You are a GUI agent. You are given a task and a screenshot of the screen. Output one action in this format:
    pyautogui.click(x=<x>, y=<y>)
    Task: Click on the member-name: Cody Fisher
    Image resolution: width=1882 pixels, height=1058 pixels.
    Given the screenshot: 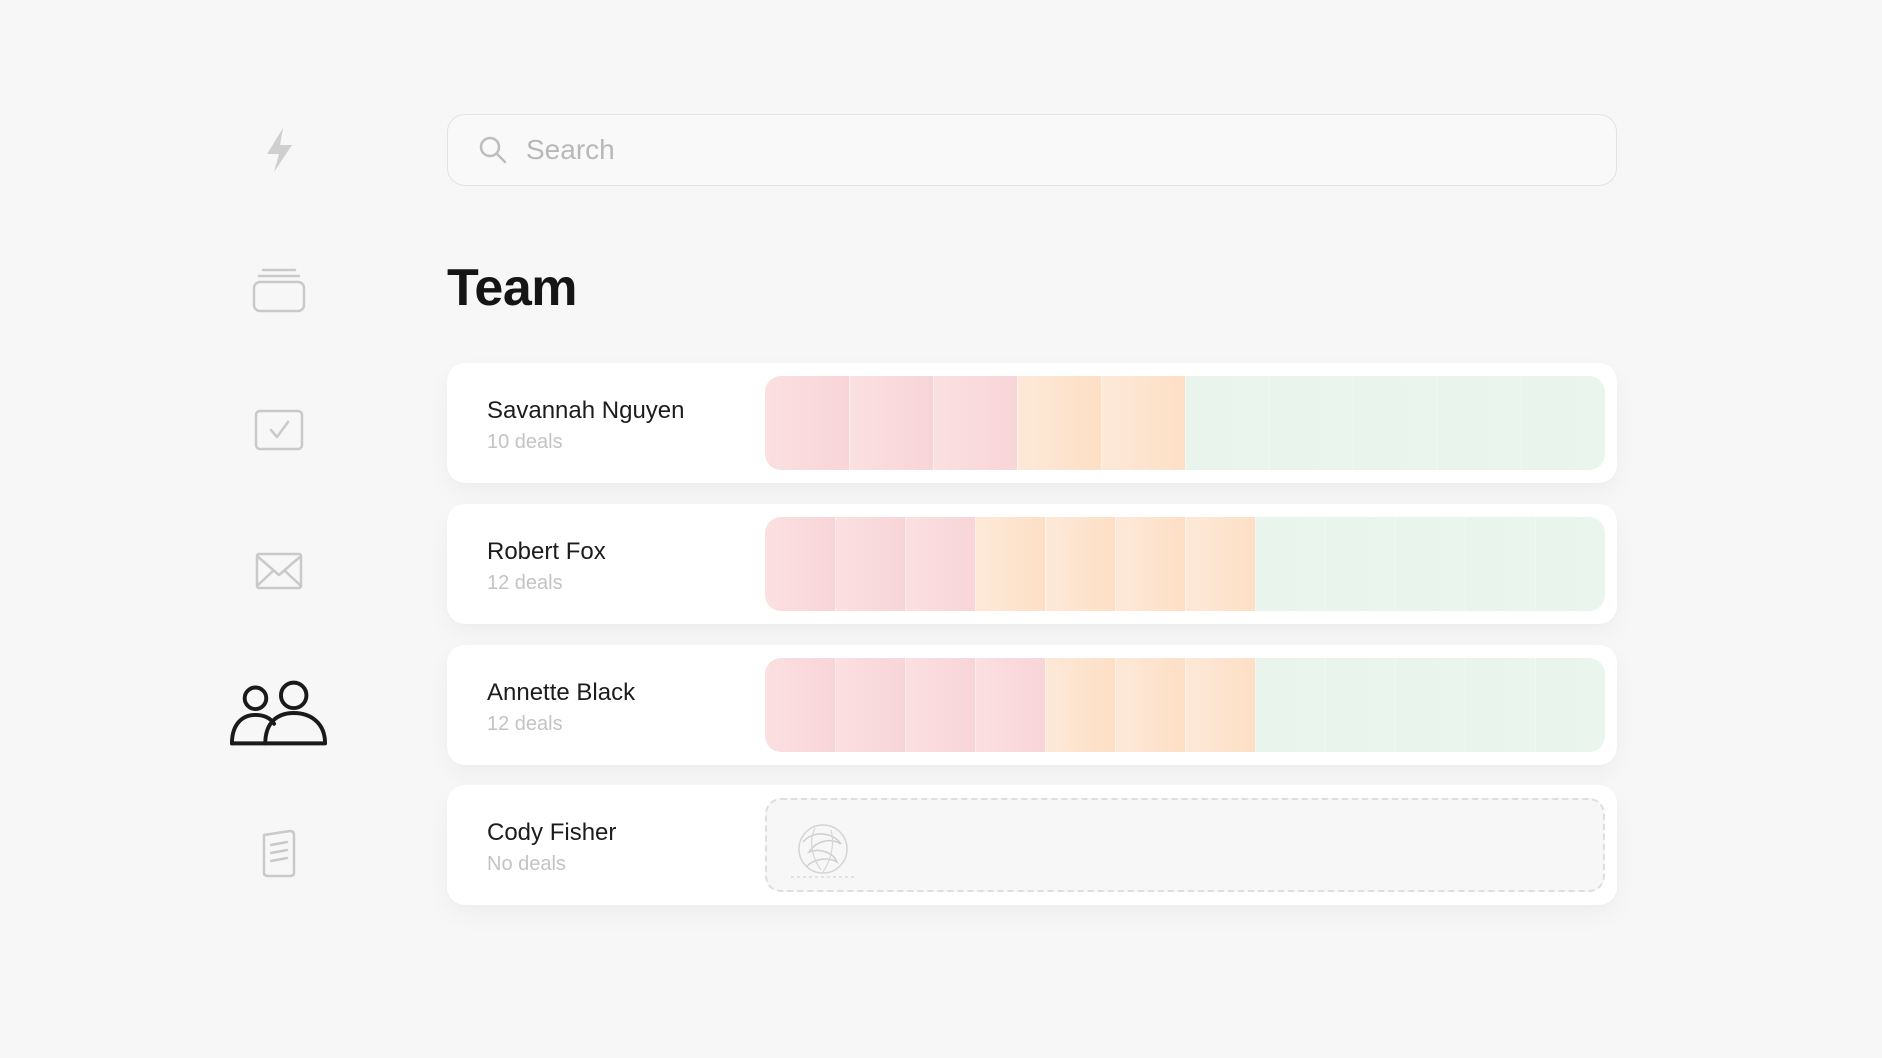 What is the action you would take?
    pyautogui.click(x=552, y=832)
    